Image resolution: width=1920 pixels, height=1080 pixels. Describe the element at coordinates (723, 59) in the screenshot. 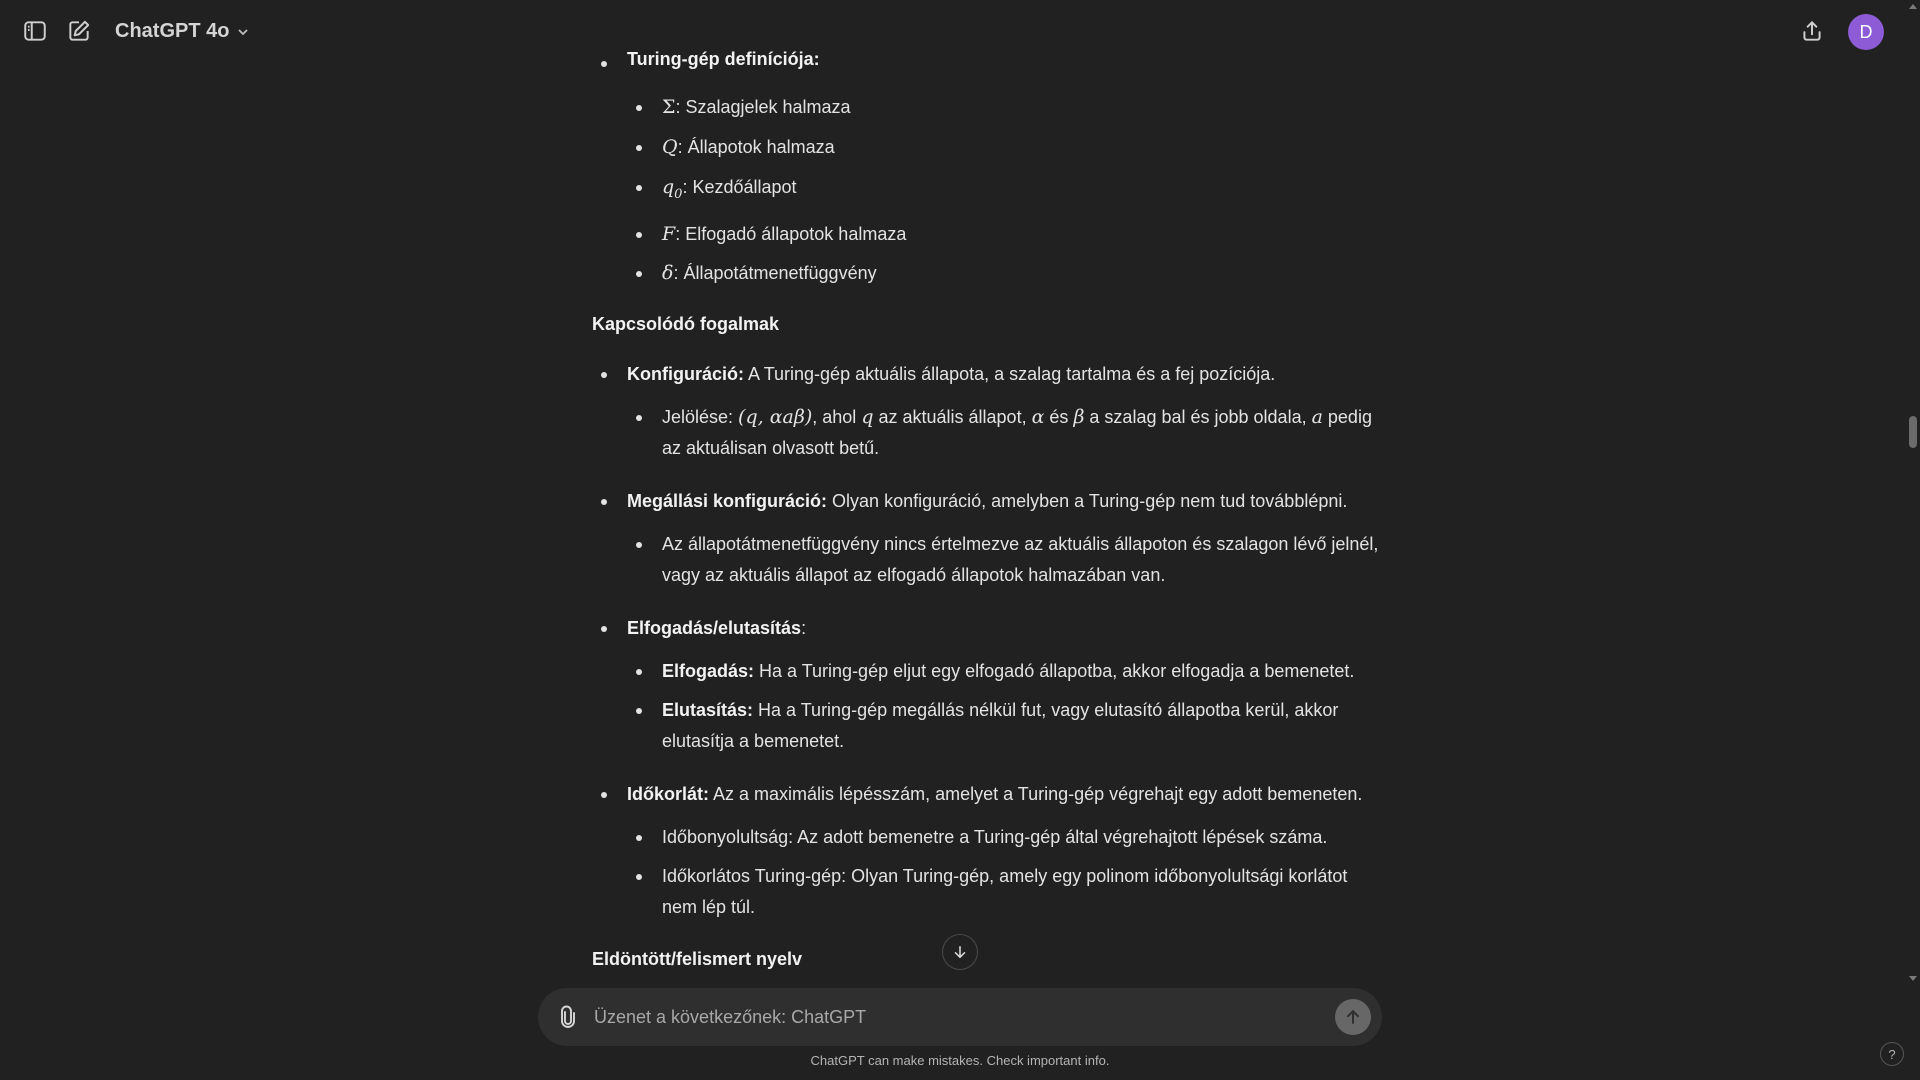

I see `tm-definition-label: Turing-gép definíciója:` at that location.